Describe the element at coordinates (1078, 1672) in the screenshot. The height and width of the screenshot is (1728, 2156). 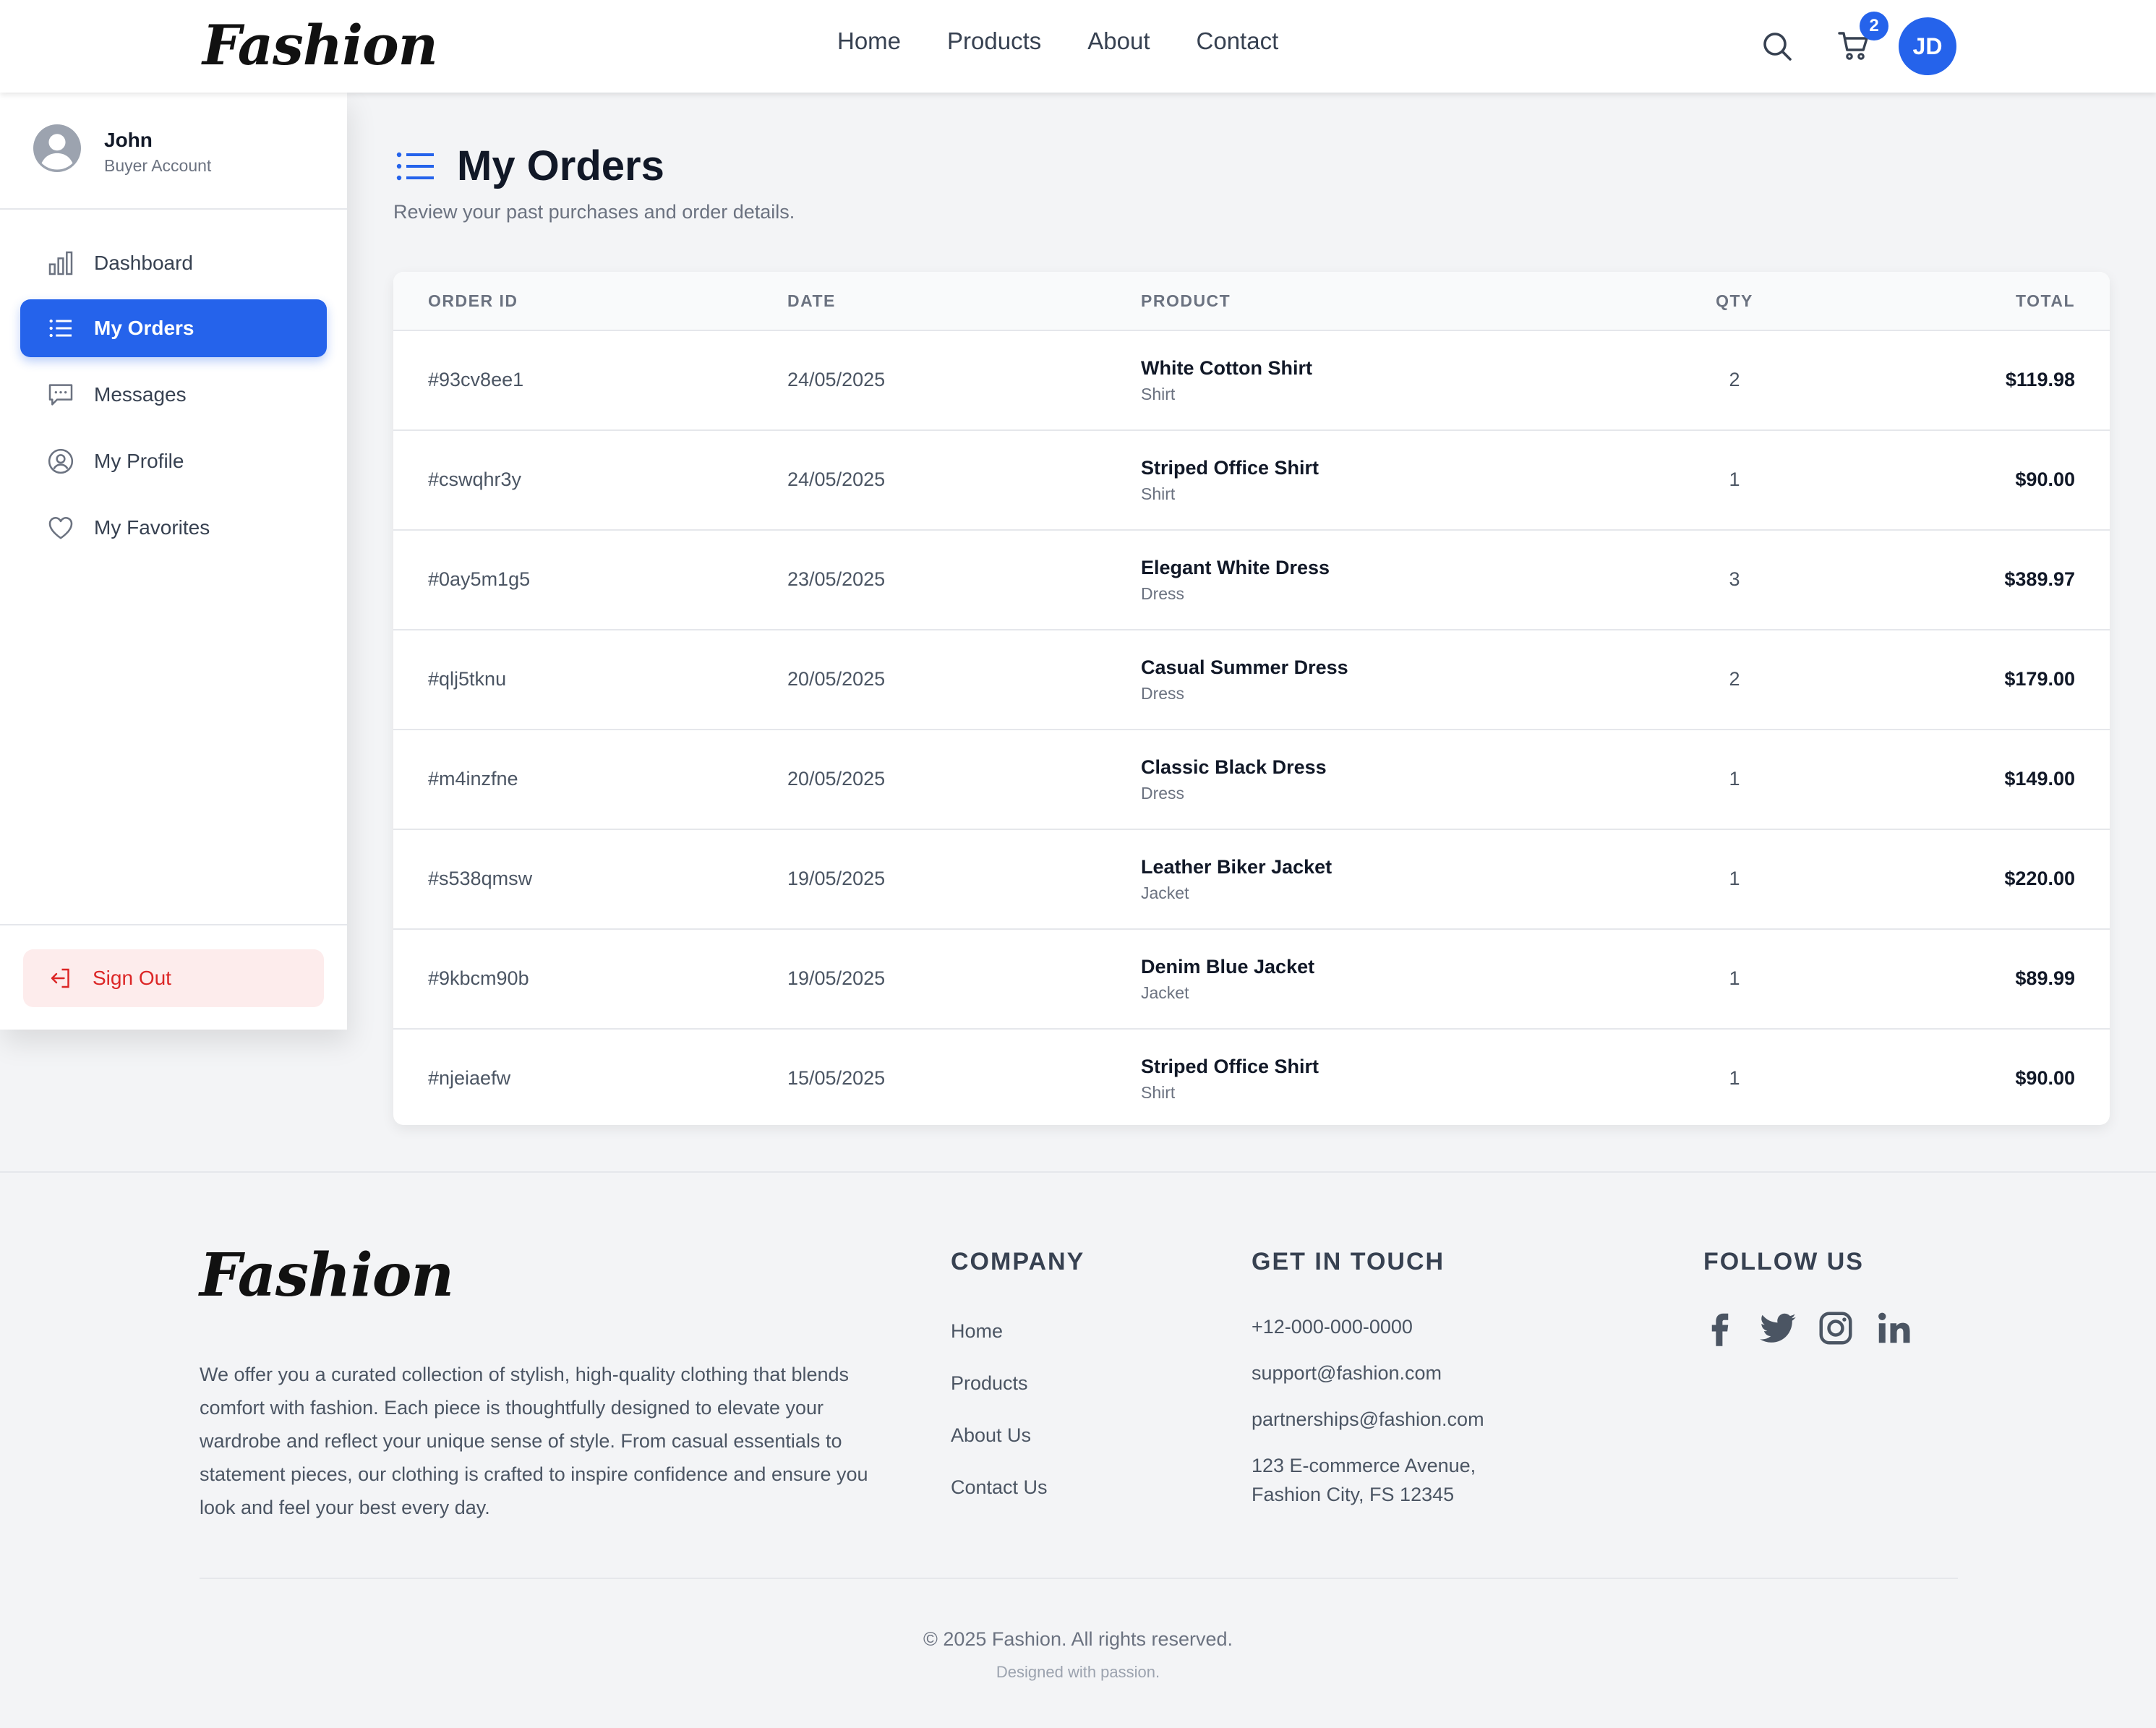
I see `footer-tagline: Designed with passion.` at that location.